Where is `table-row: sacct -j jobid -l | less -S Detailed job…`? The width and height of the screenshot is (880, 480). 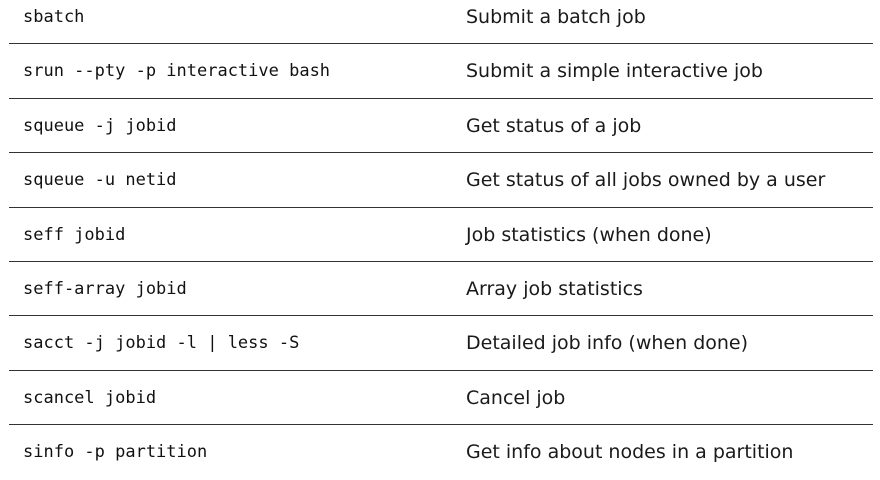 table-row: sacct -j jobid -l | less -S Detailed job… is located at coordinates (441, 343).